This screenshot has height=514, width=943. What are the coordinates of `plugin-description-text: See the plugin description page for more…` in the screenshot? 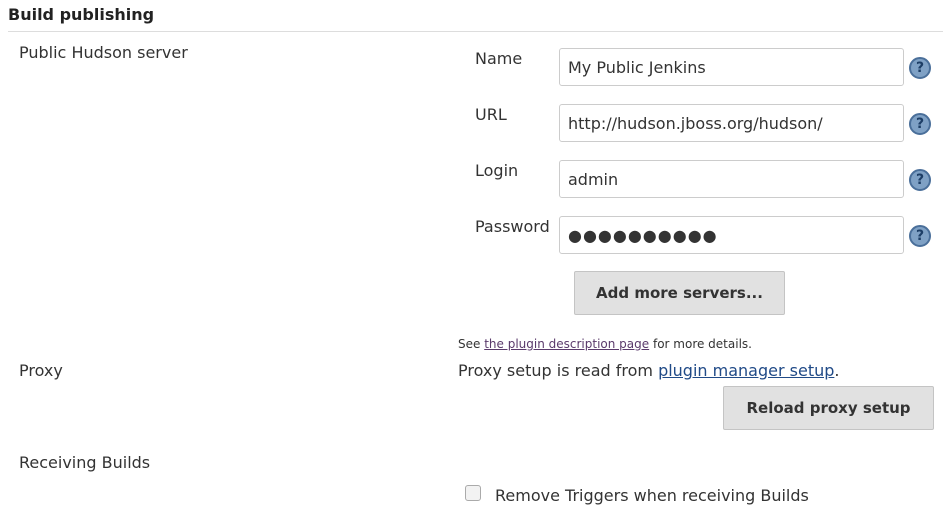 It's located at (605, 344).